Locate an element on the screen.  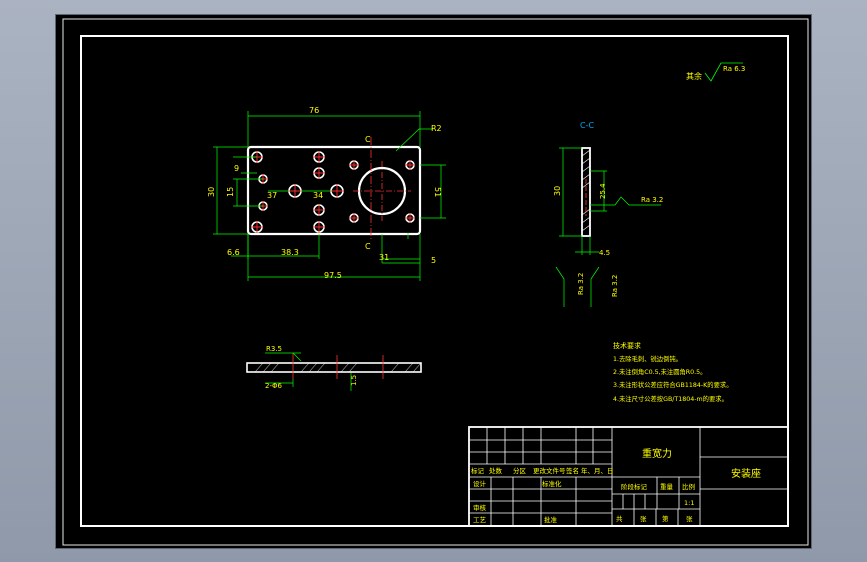
dim-9: 9 is located at coordinates (236, 168).